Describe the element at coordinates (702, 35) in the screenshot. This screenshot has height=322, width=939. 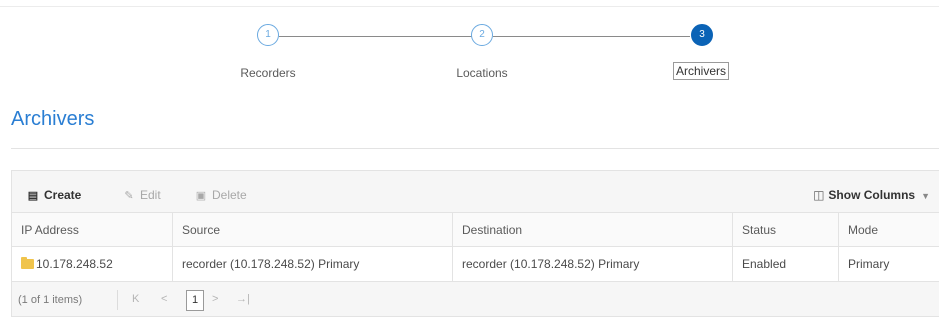
I see `step-3-circle: 3` at that location.